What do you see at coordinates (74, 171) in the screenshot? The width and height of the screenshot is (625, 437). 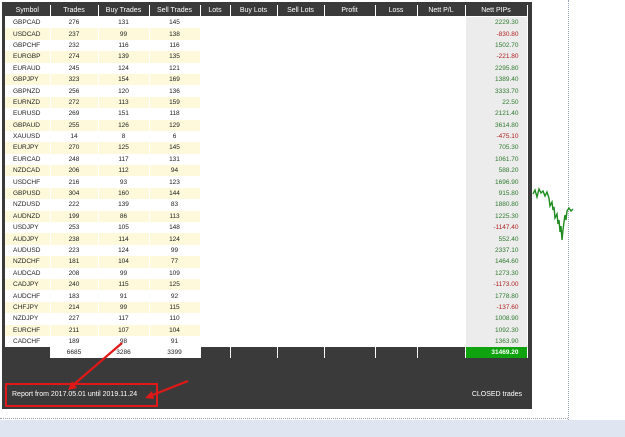 I see `trades-cell: 206` at bounding box center [74, 171].